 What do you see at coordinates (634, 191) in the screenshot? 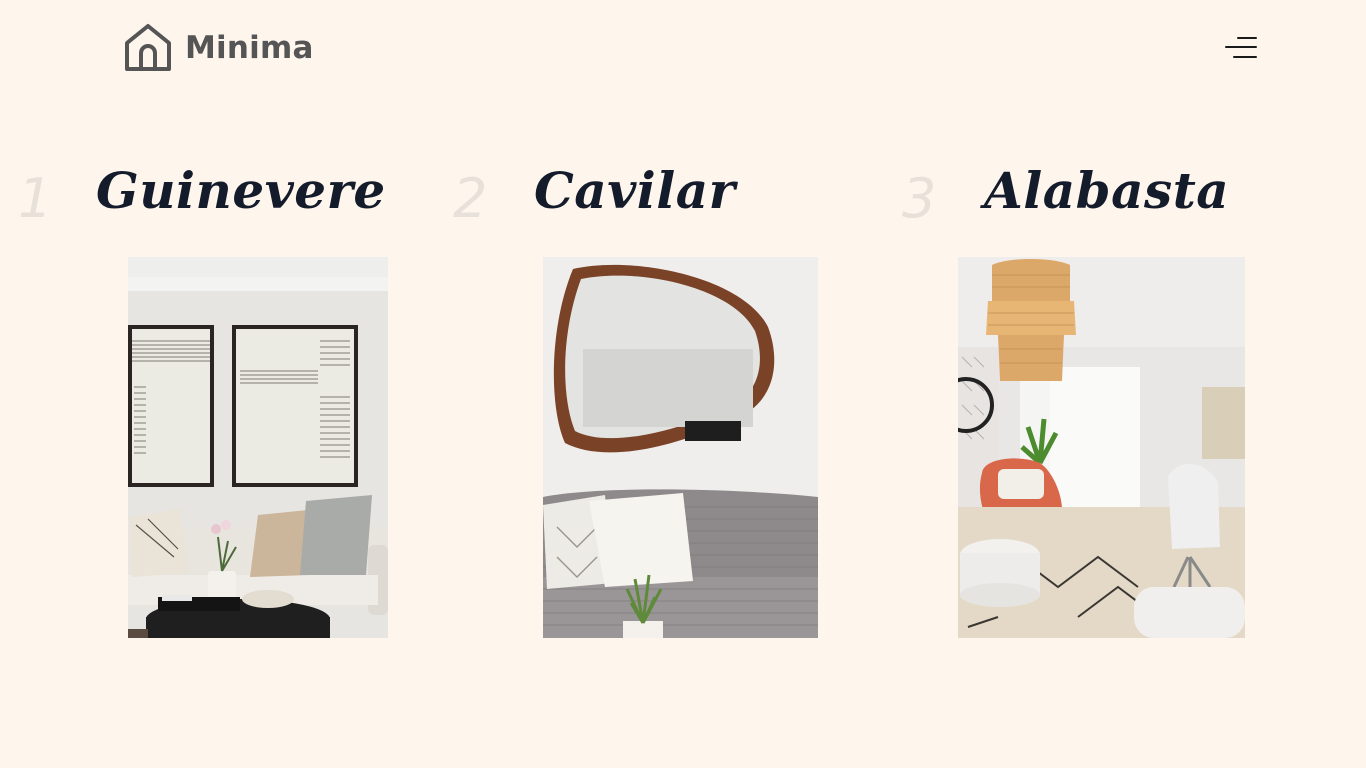
I see `product-title: Cavilar` at bounding box center [634, 191].